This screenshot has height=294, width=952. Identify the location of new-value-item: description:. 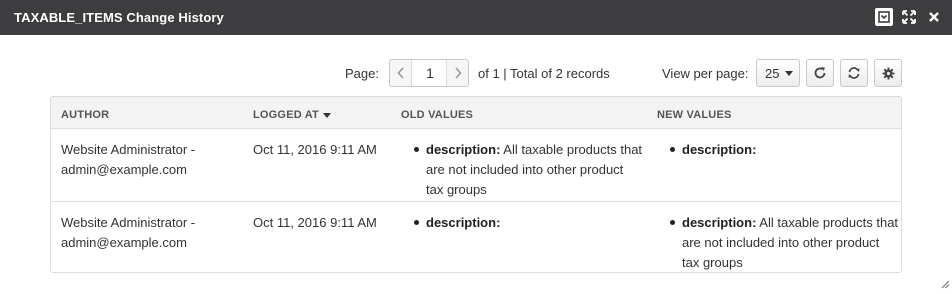
(784, 150).